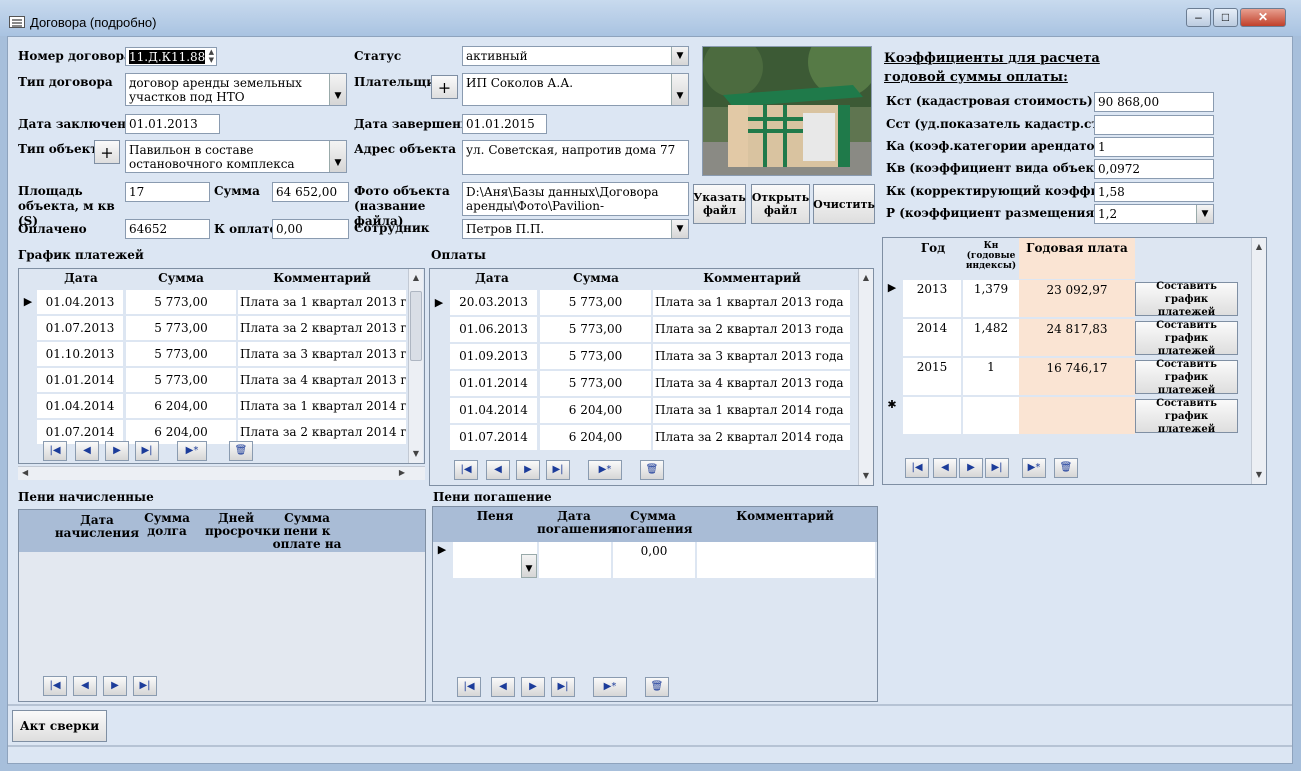 Image resolution: width=1301 pixels, height=771 pixels. I want to click on minimize-button: –, so click(1198, 17).